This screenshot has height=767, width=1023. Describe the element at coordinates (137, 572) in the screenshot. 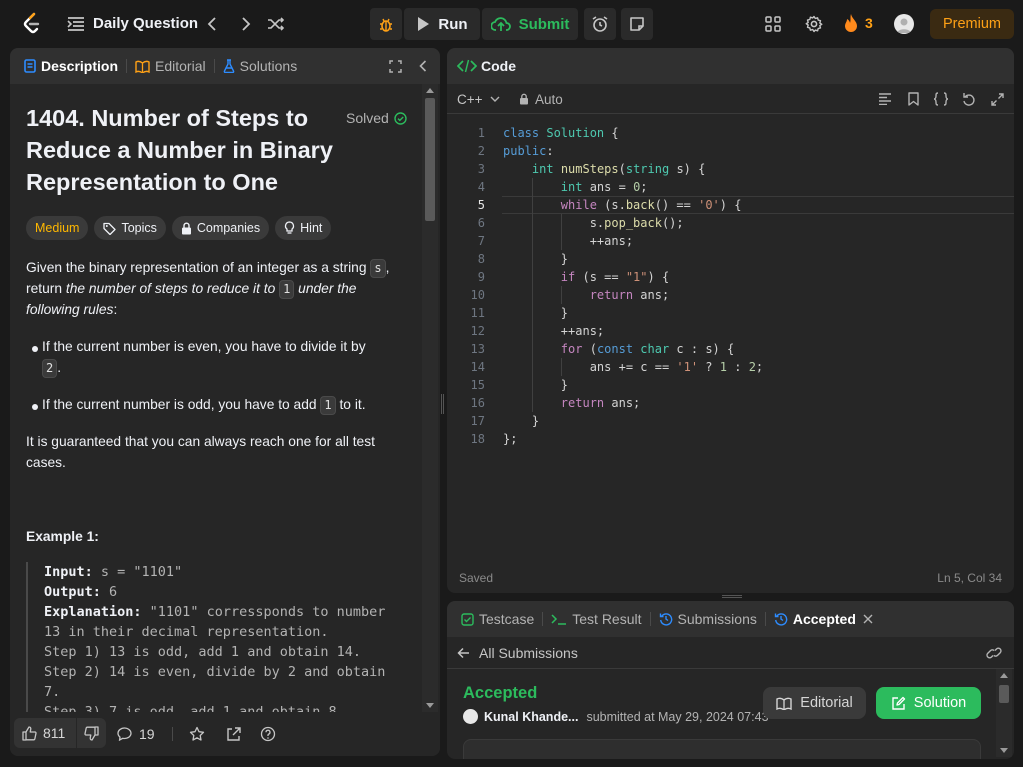

I see `input-value: s = "1101"` at that location.